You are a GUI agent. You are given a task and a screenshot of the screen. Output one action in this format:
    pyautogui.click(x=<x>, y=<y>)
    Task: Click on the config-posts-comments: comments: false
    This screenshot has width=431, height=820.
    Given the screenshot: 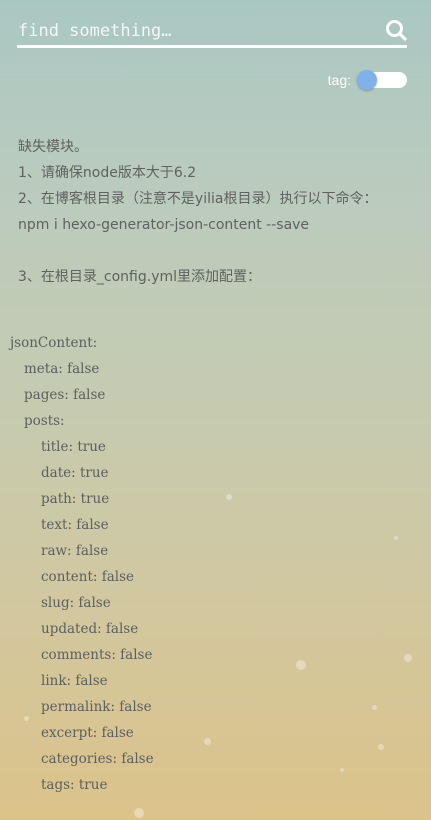 What is the action you would take?
    pyautogui.click(x=97, y=655)
    